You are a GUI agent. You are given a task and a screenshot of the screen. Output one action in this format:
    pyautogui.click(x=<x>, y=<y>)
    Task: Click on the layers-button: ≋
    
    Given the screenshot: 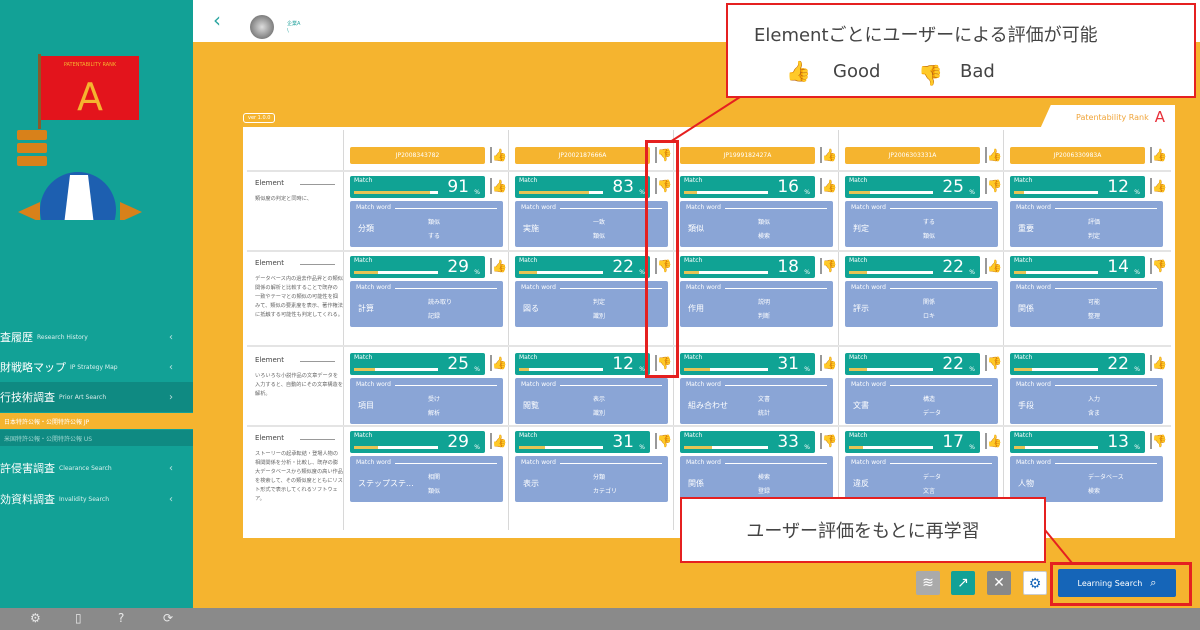 What is the action you would take?
    pyautogui.click(x=928, y=583)
    